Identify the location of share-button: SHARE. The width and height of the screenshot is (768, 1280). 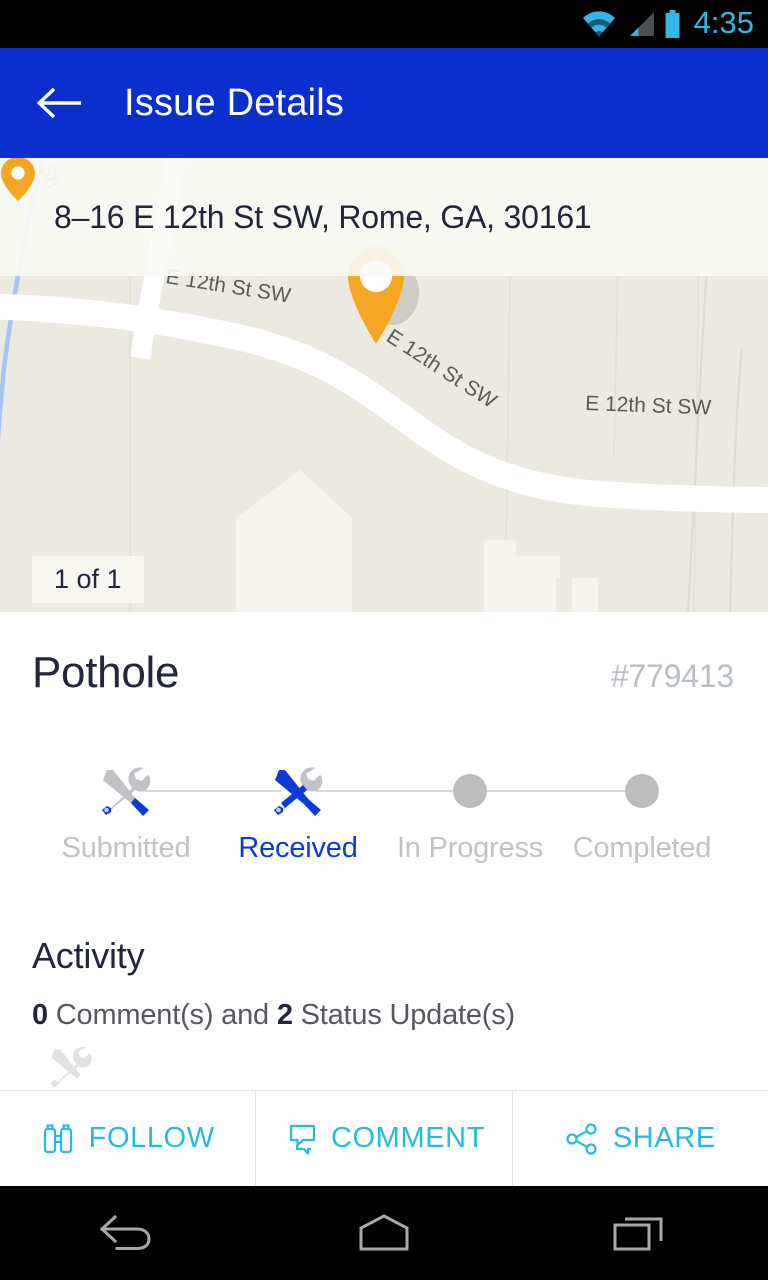
(639, 1138).